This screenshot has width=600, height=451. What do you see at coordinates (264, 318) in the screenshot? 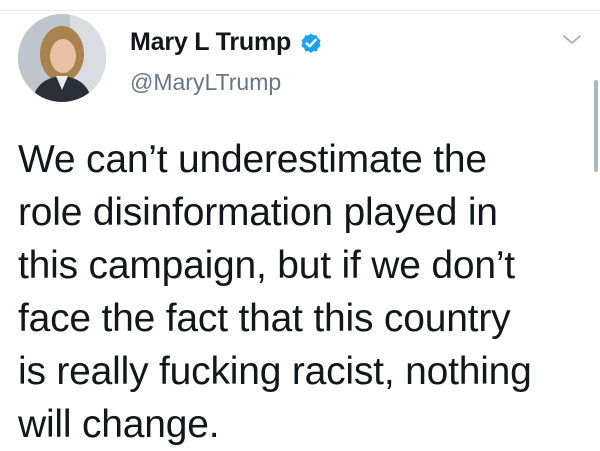
I see `tweet-text-line: face the fact that this country` at bounding box center [264, 318].